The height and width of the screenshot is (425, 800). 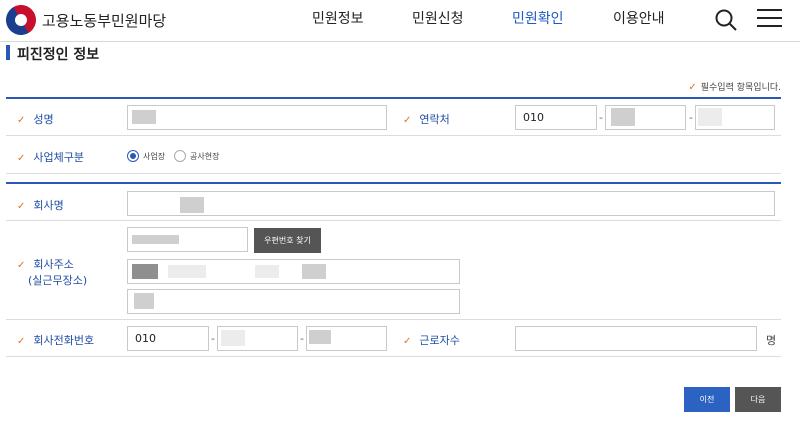 I want to click on nav-civil-info: 민원정보, so click(x=338, y=18).